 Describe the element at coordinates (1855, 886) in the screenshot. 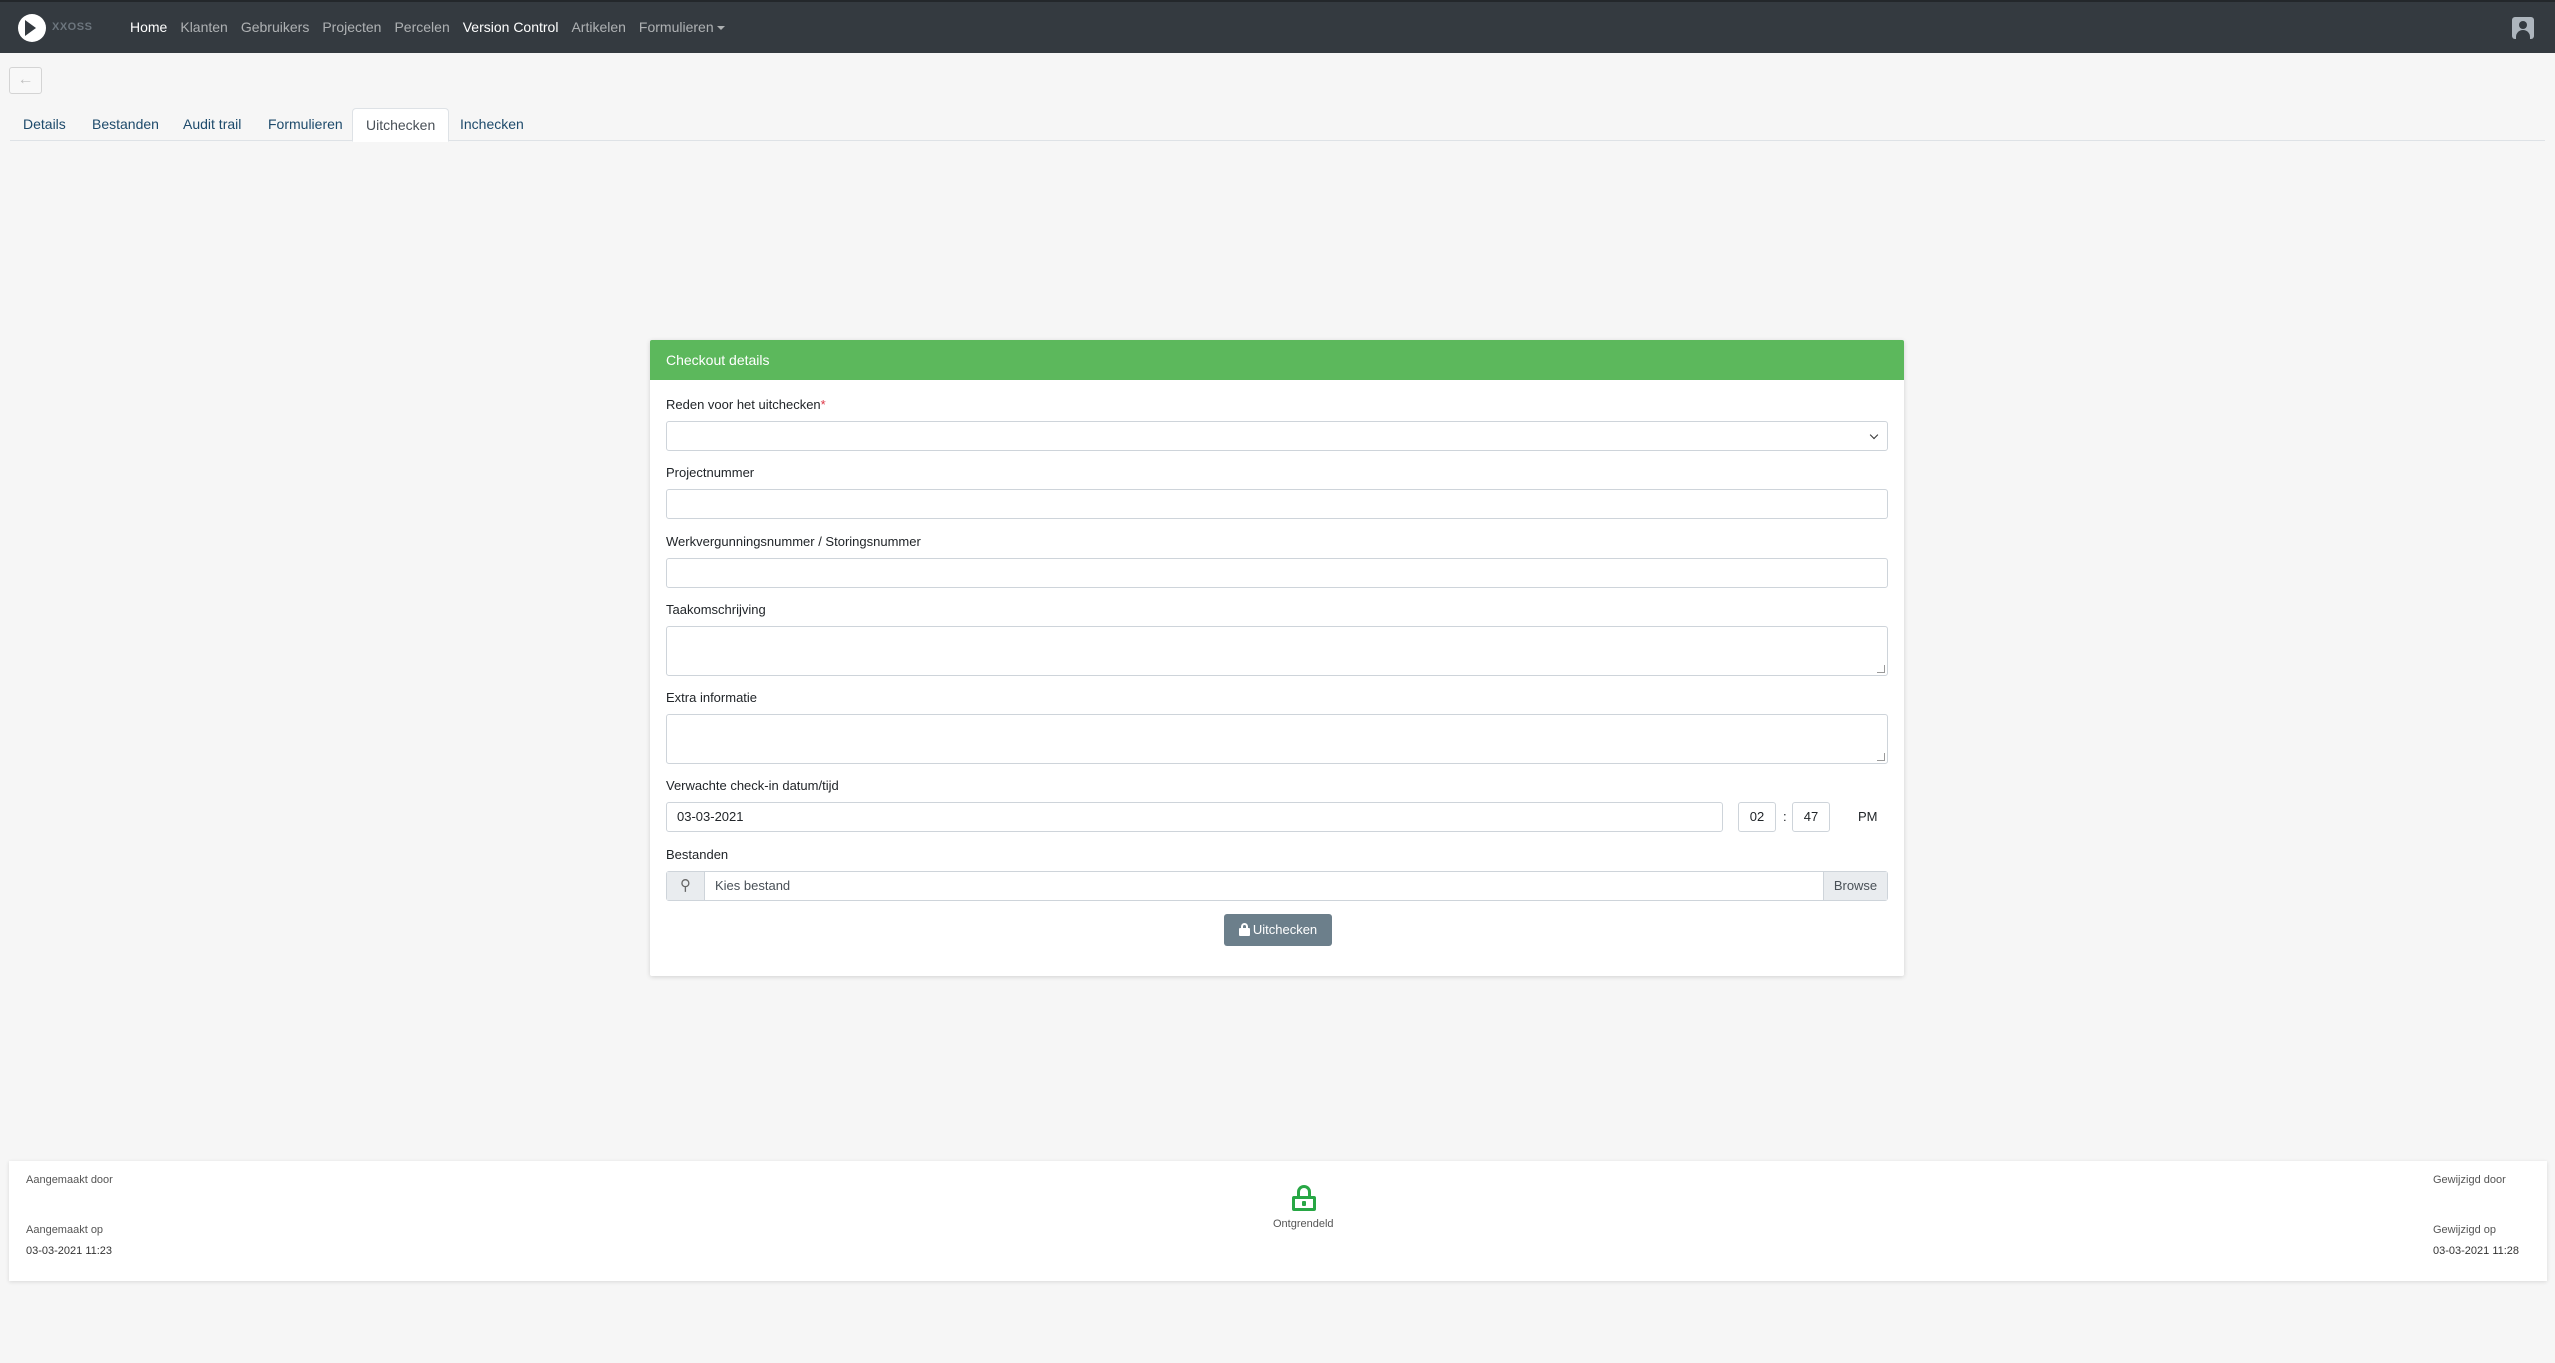

I see `browse-button: Browse` at that location.